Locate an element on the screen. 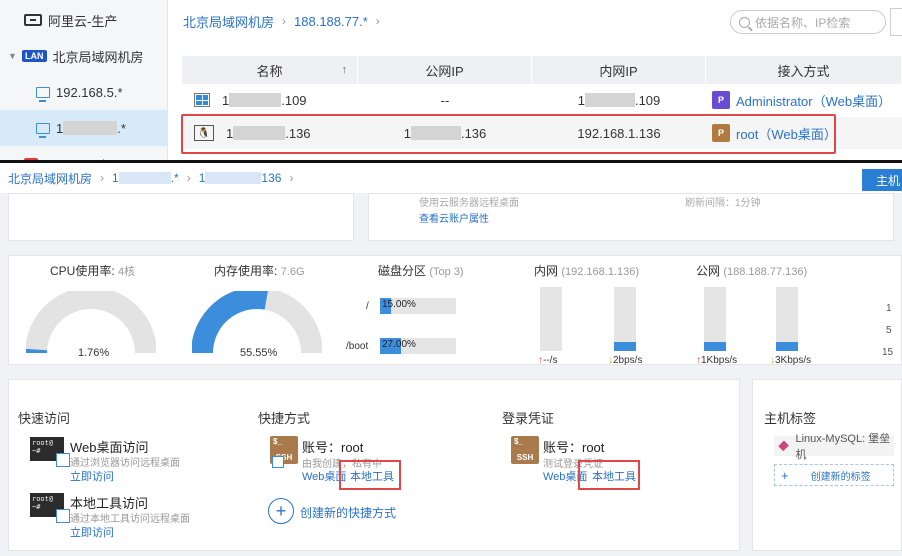 The image size is (902, 556). internet-title: 公网 (188.188.77.136) is located at coordinates (752, 271).